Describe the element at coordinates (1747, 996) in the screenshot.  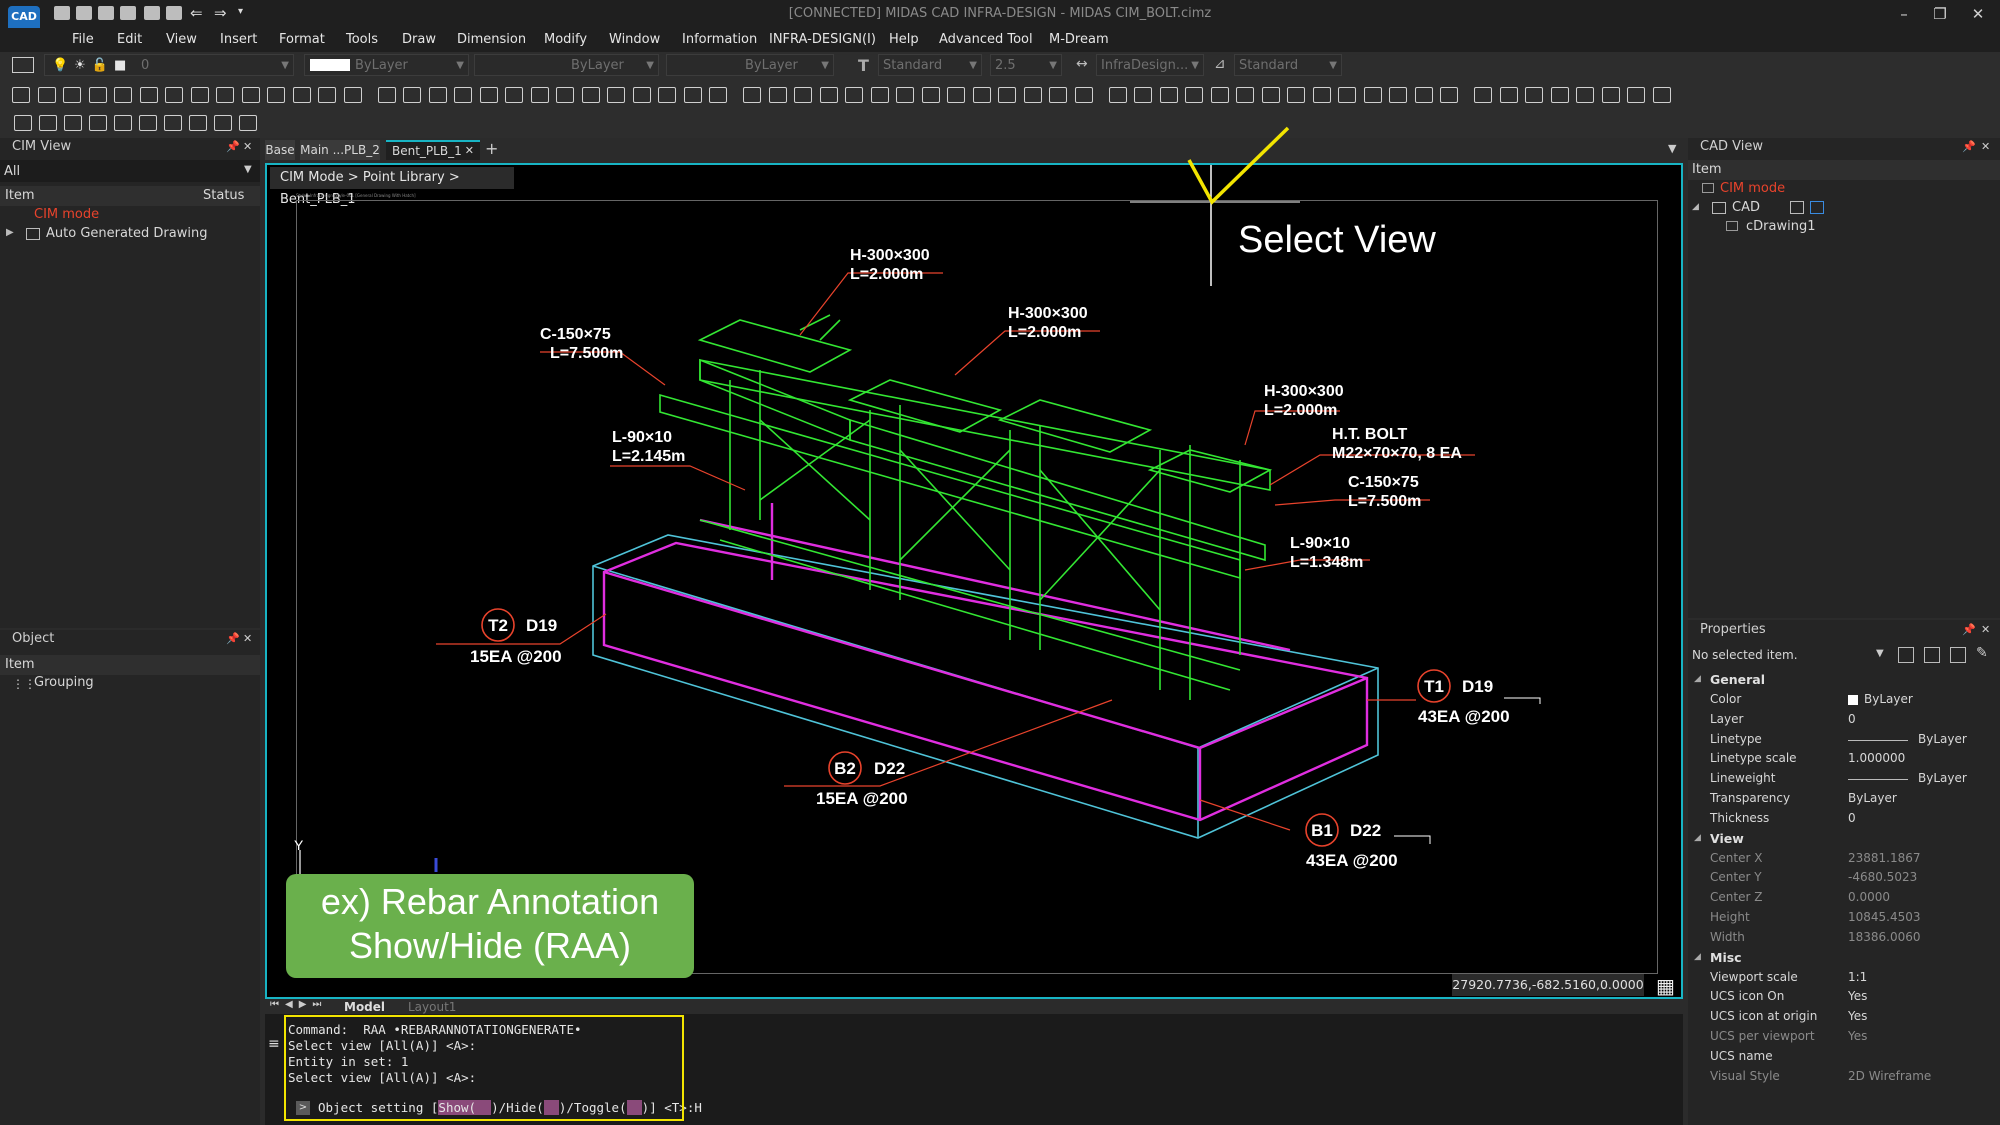
I see `prop-name: UCS icon On` at that location.